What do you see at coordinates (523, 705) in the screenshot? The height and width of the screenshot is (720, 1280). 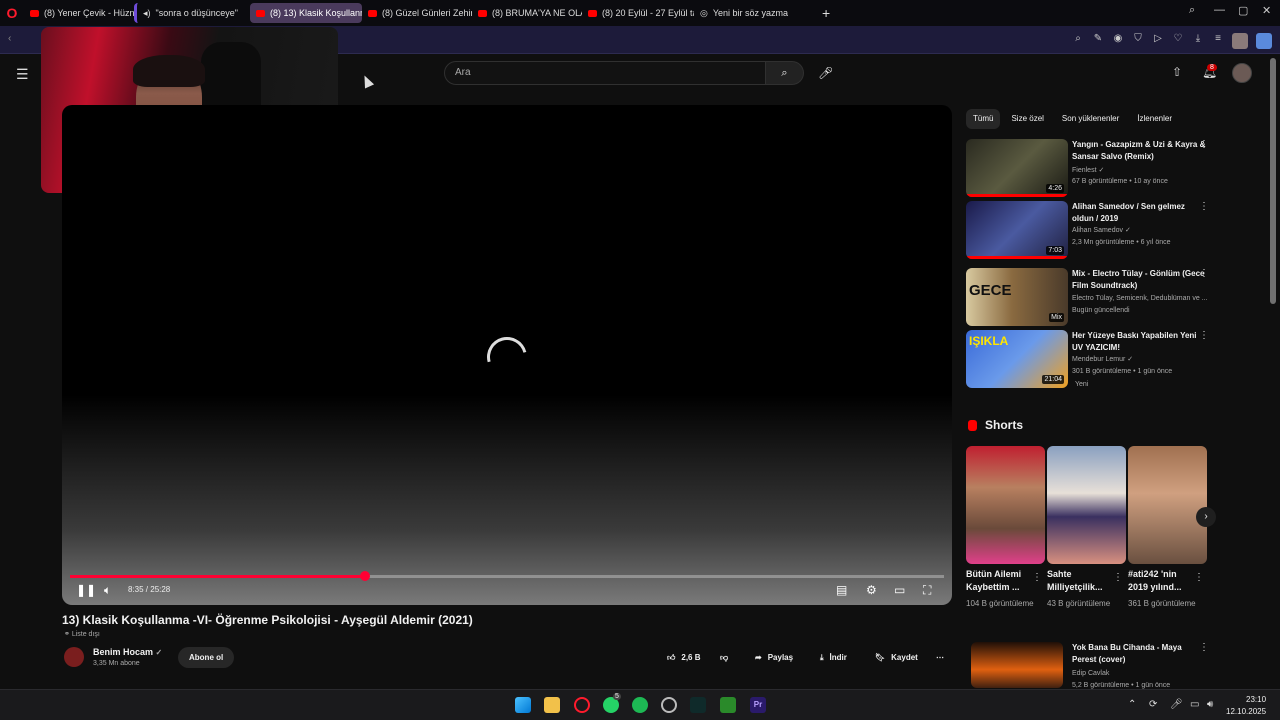 I see `windows-start-icon` at bounding box center [523, 705].